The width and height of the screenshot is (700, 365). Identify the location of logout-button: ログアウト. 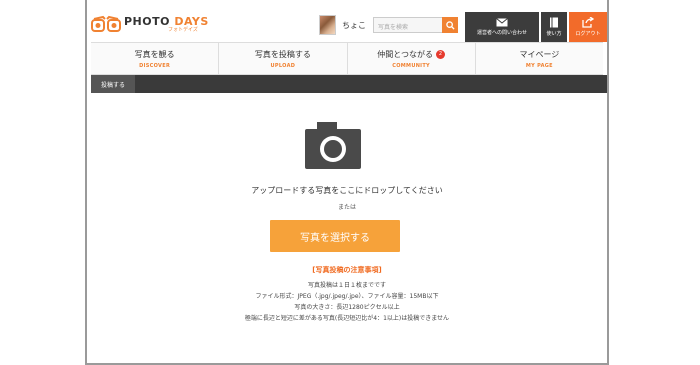
(588, 27).